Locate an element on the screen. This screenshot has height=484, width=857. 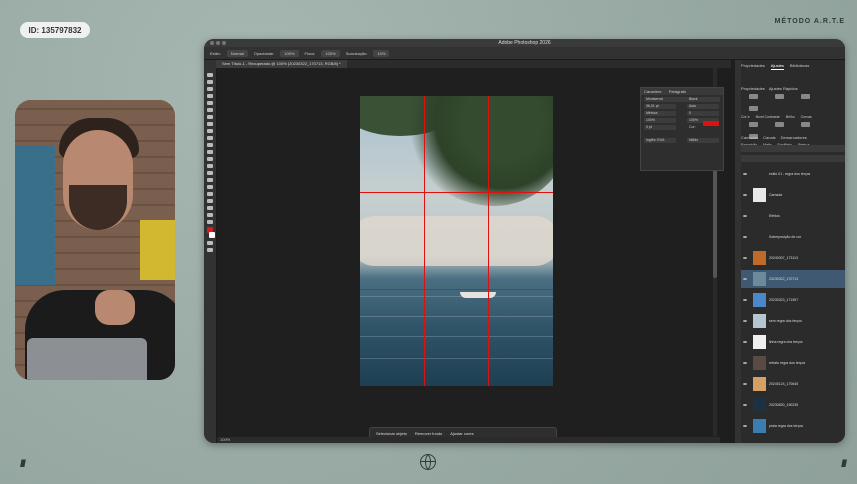
levels-icon is located at coordinates (780, 96).